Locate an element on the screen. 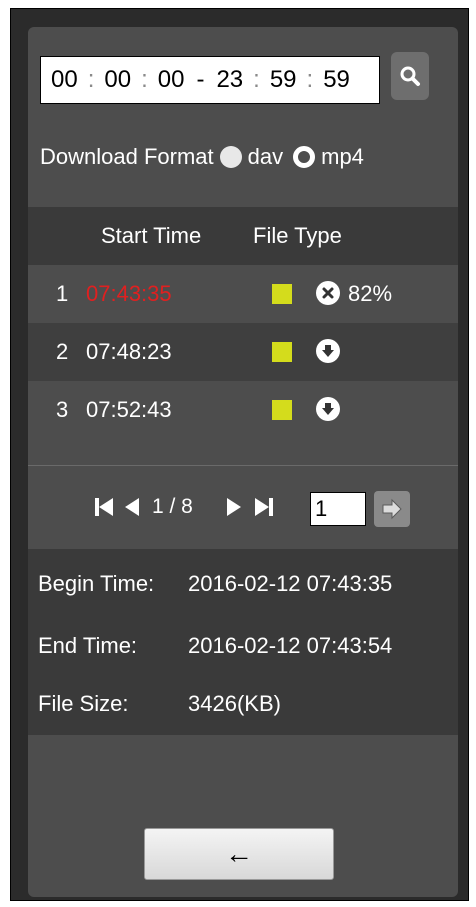  download-format-label: Download Format is located at coordinates (127, 156).